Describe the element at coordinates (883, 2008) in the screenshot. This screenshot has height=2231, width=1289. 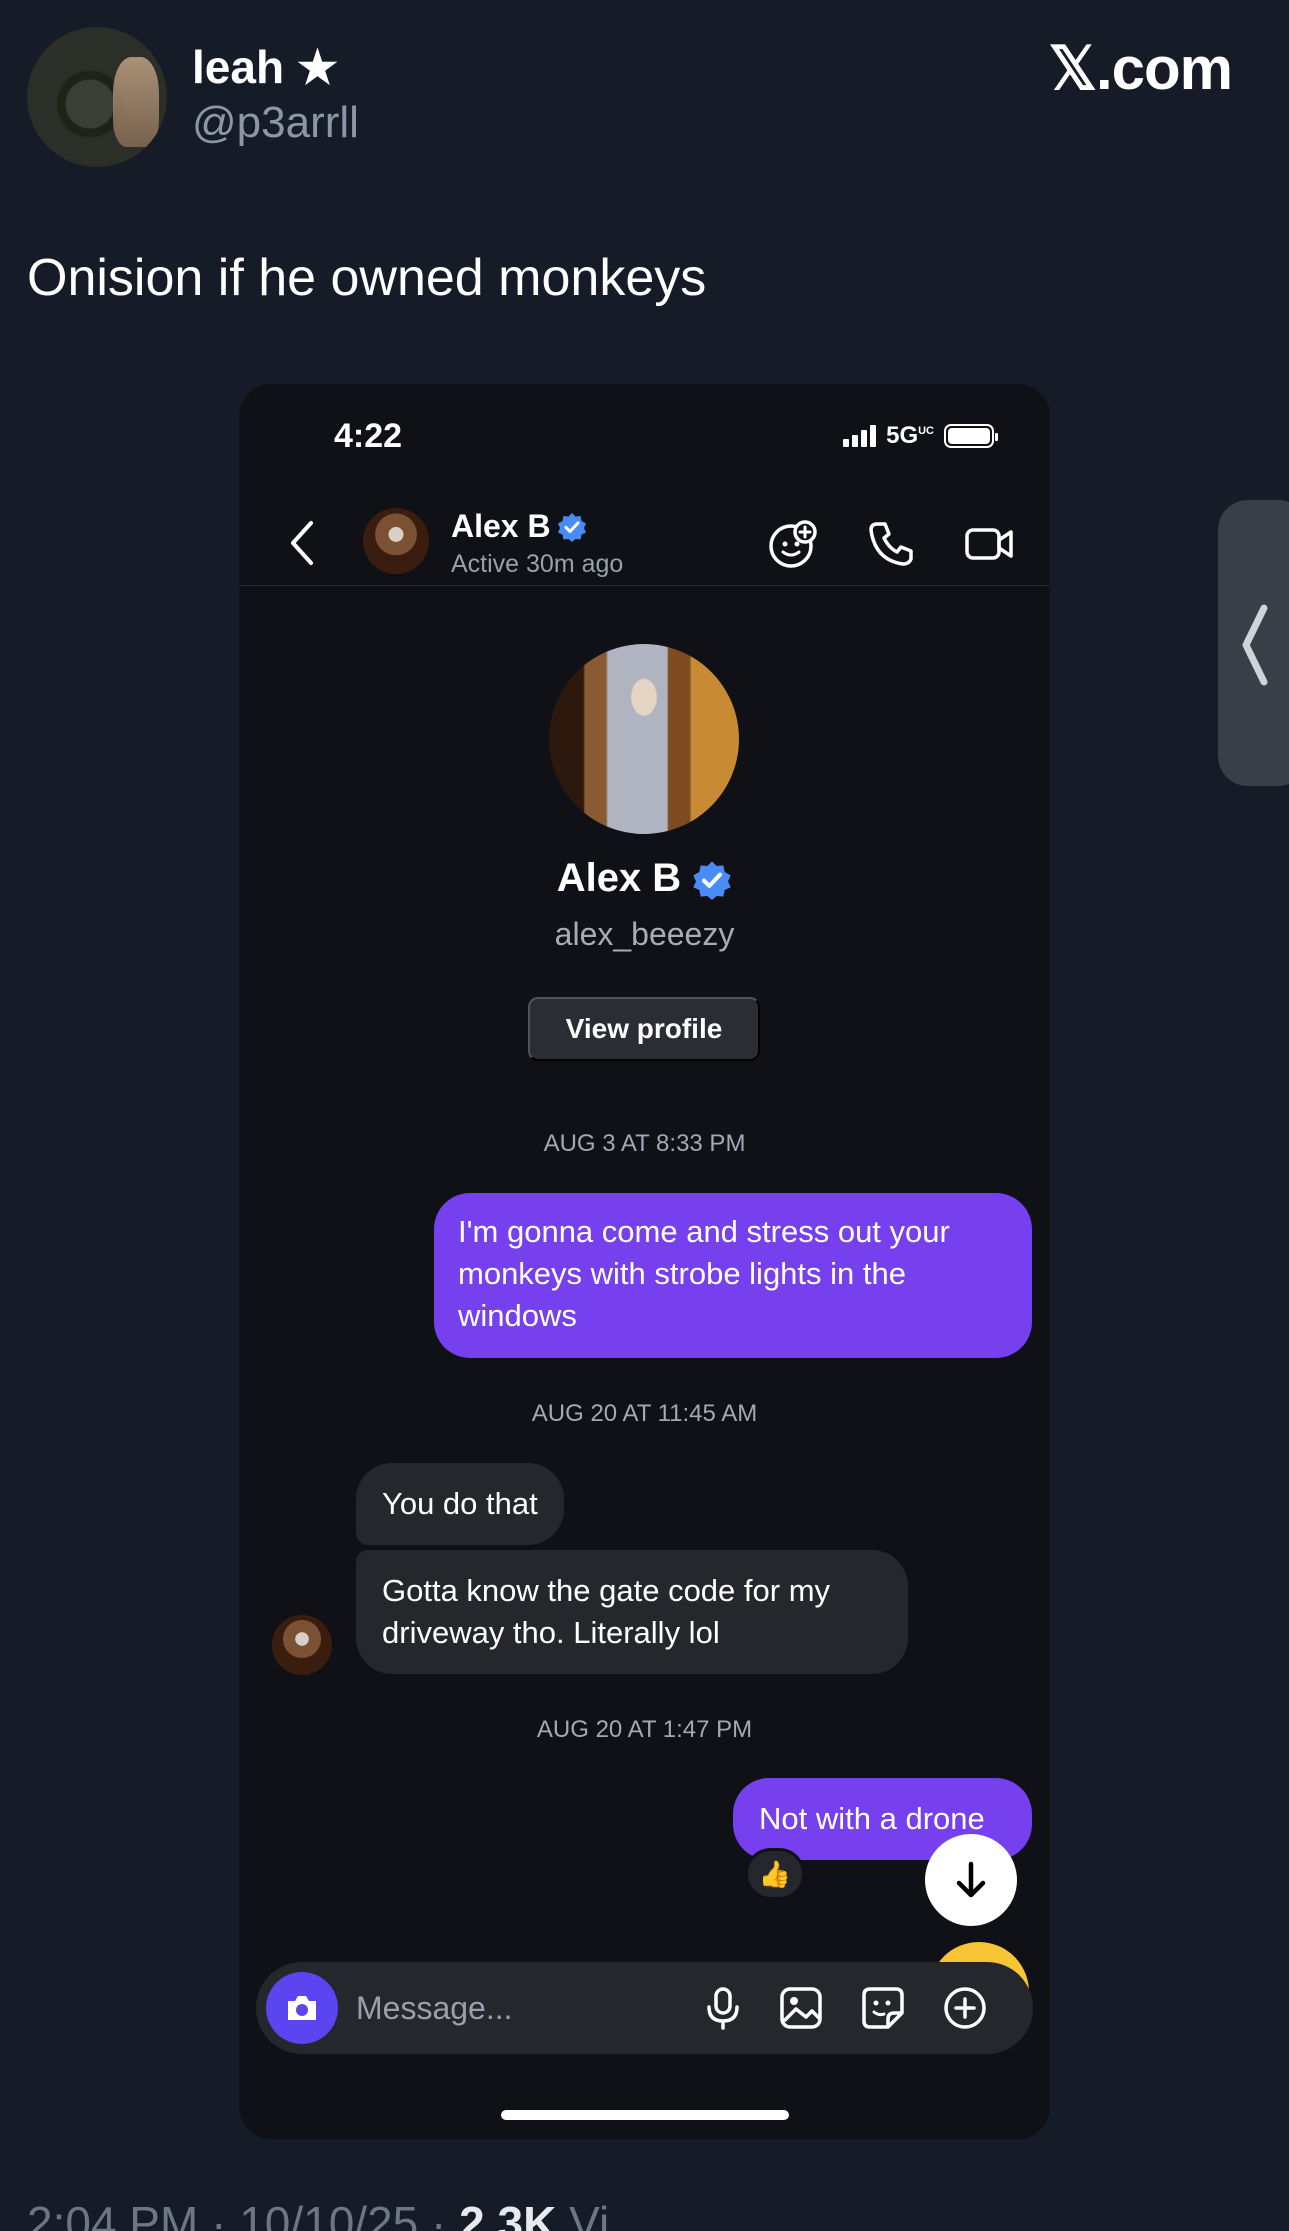
I see `sticker-icon` at that location.